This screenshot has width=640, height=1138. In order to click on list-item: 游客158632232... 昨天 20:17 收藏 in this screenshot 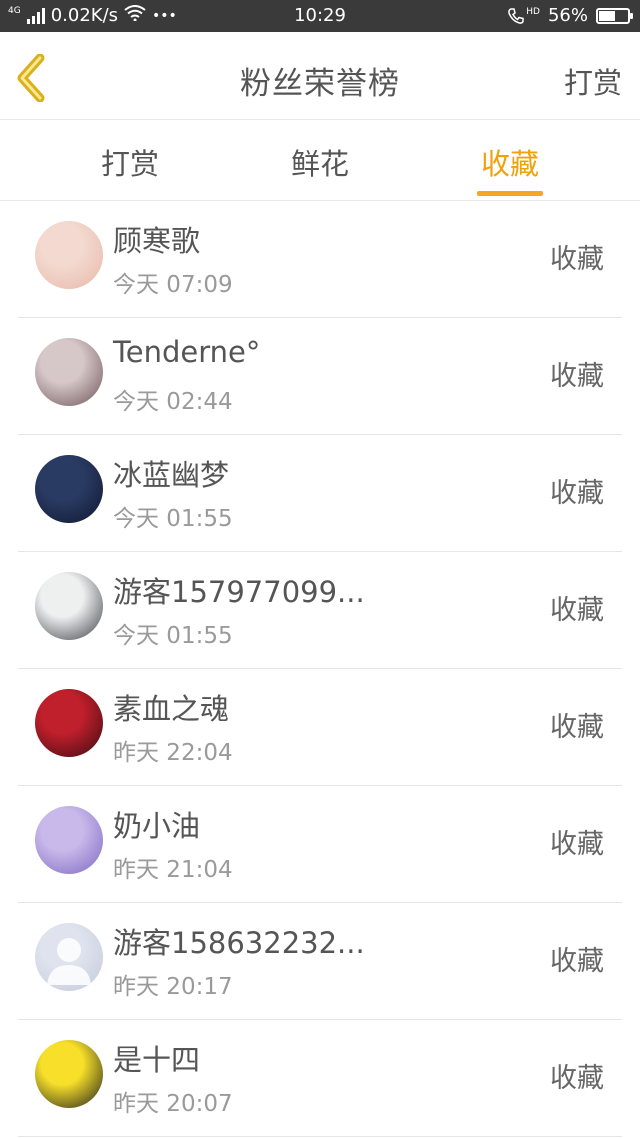, I will do `click(320, 961)`.